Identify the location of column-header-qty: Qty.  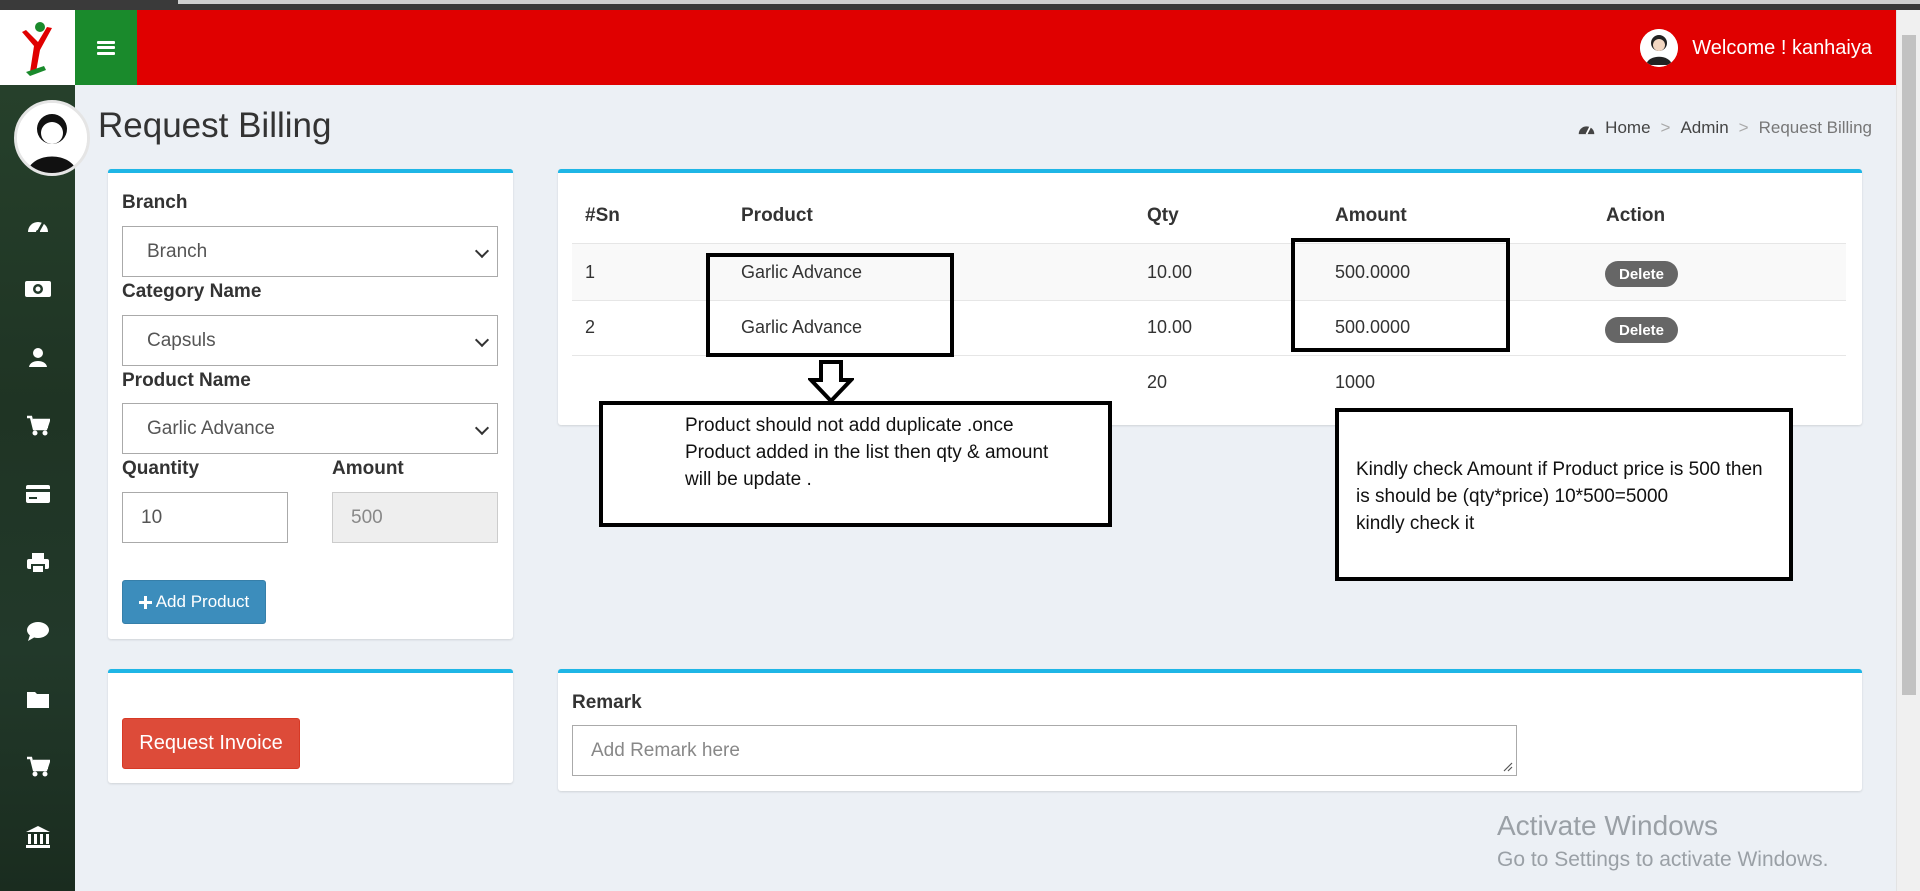
(1163, 215).